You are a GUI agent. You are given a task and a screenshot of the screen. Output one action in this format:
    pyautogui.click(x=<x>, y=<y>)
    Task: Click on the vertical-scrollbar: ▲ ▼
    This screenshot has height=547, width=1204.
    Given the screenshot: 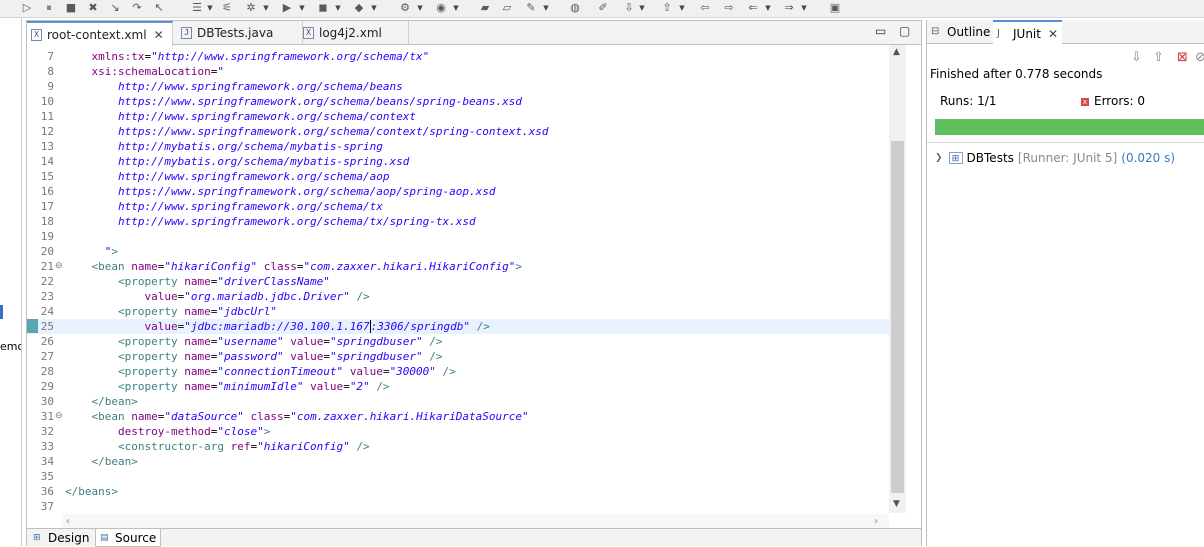 What is the action you would take?
    pyautogui.click(x=897, y=279)
    